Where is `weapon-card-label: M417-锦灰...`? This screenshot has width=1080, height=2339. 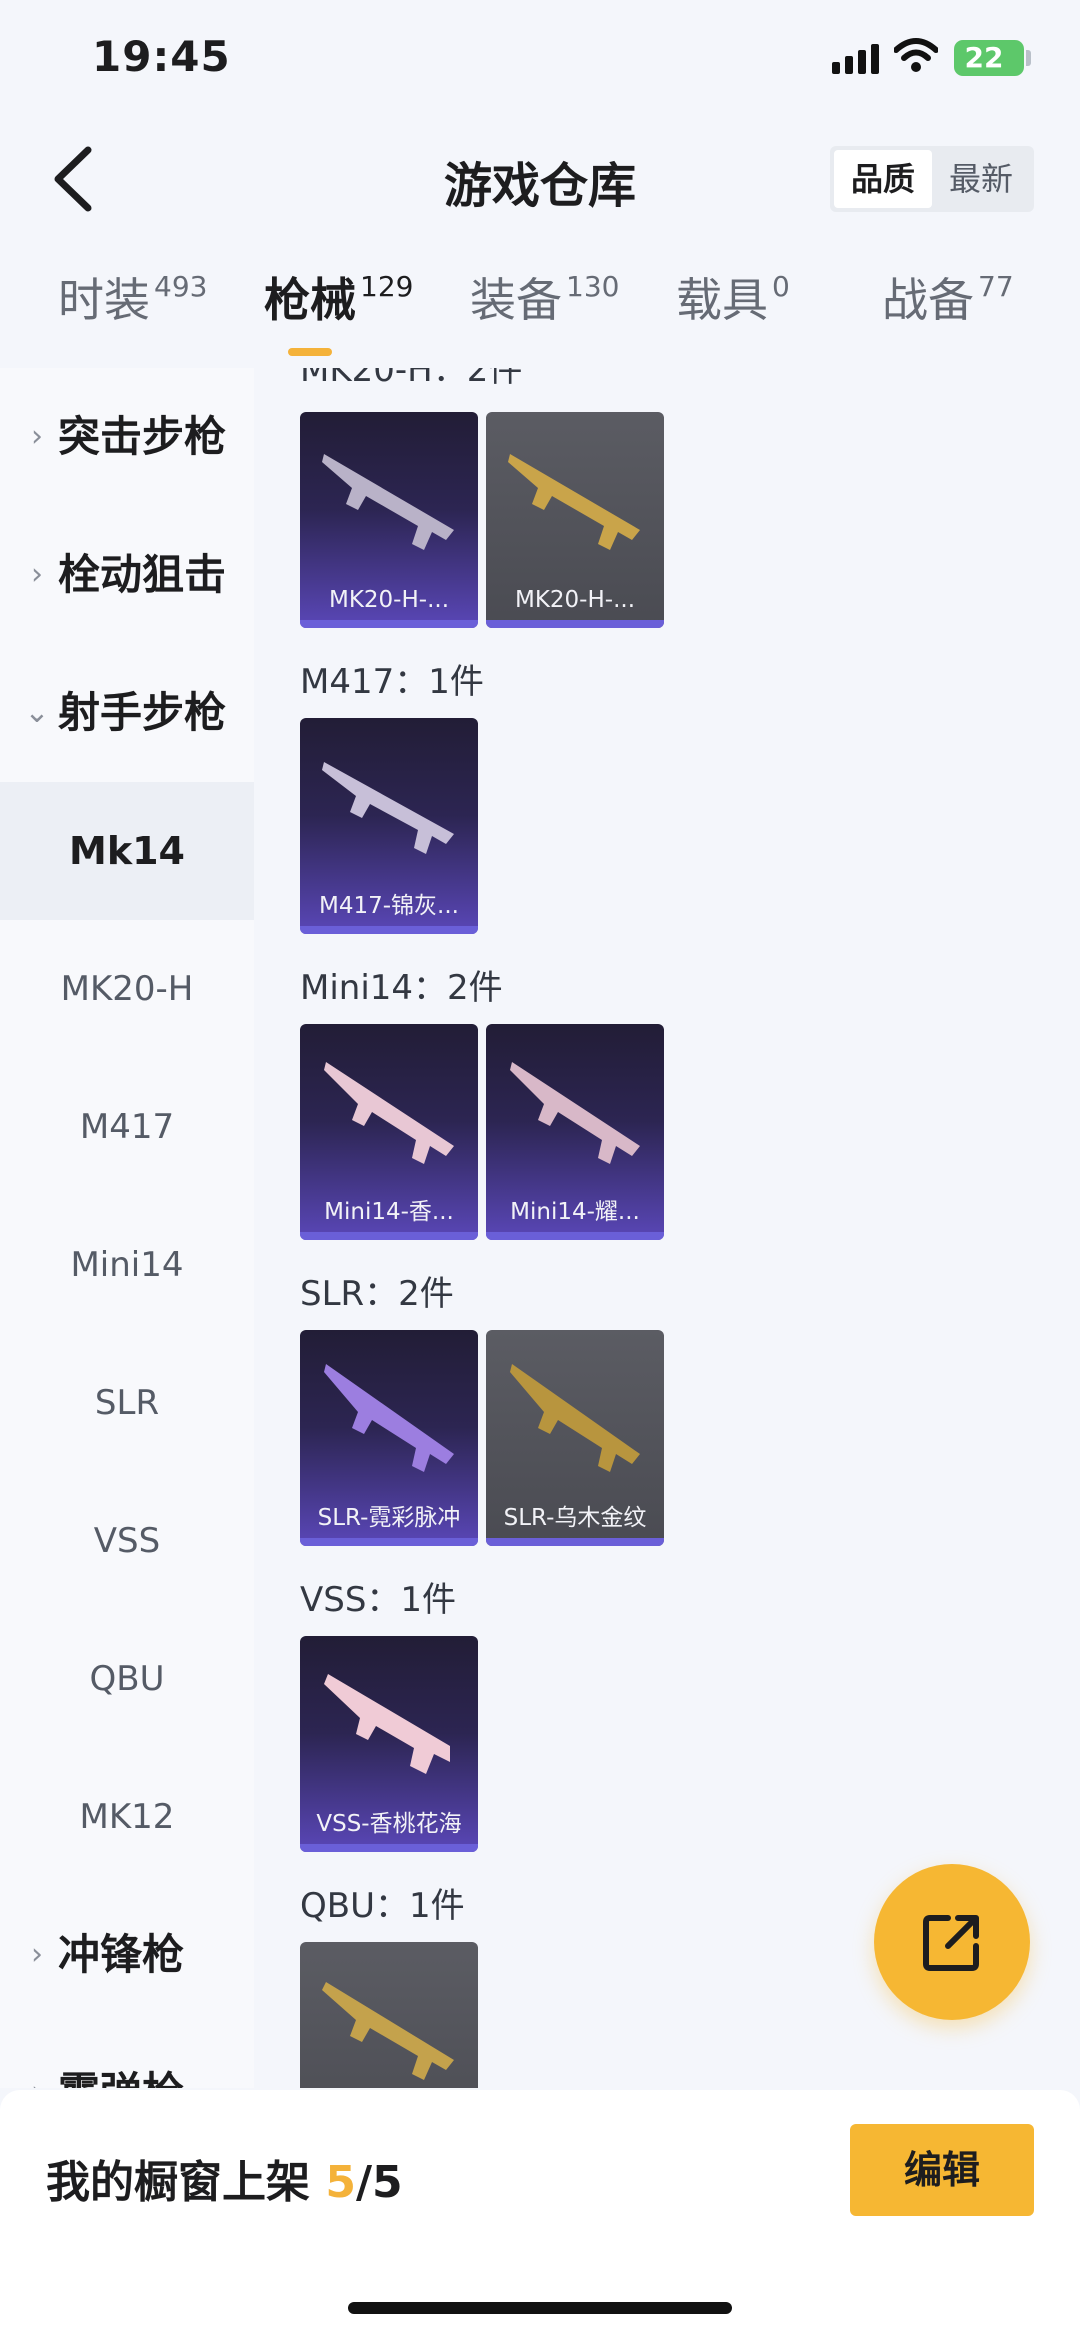 weapon-card-label: M417-锦灰... is located at coordinates (389, 906).